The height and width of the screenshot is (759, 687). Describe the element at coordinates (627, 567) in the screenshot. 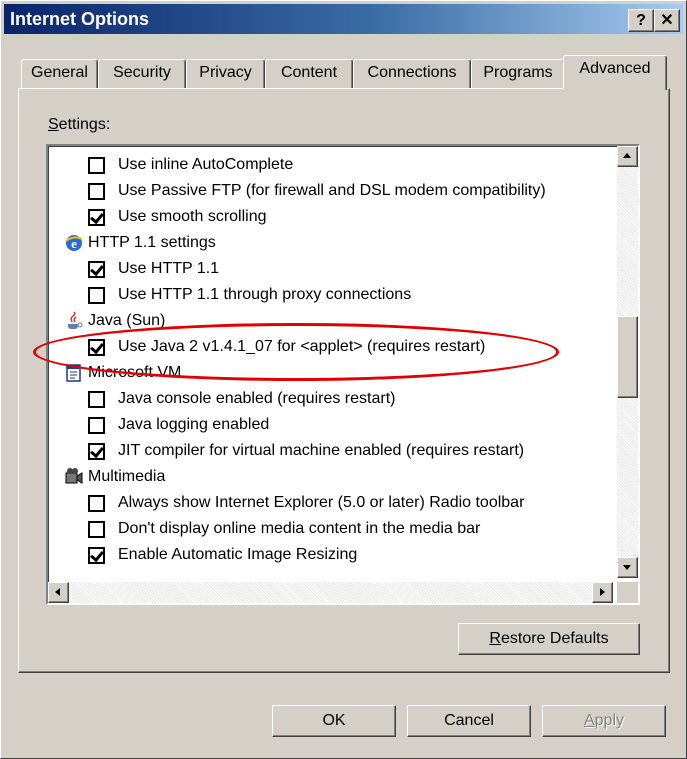

I see `scroll-down-button` at that location.